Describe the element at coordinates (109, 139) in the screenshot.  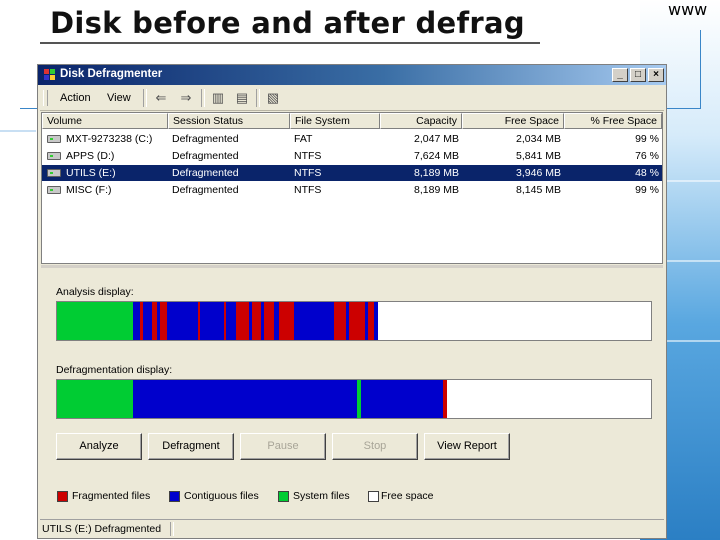
I see `volume-cell-volume: MXT-9273238 (C:)` at that location.